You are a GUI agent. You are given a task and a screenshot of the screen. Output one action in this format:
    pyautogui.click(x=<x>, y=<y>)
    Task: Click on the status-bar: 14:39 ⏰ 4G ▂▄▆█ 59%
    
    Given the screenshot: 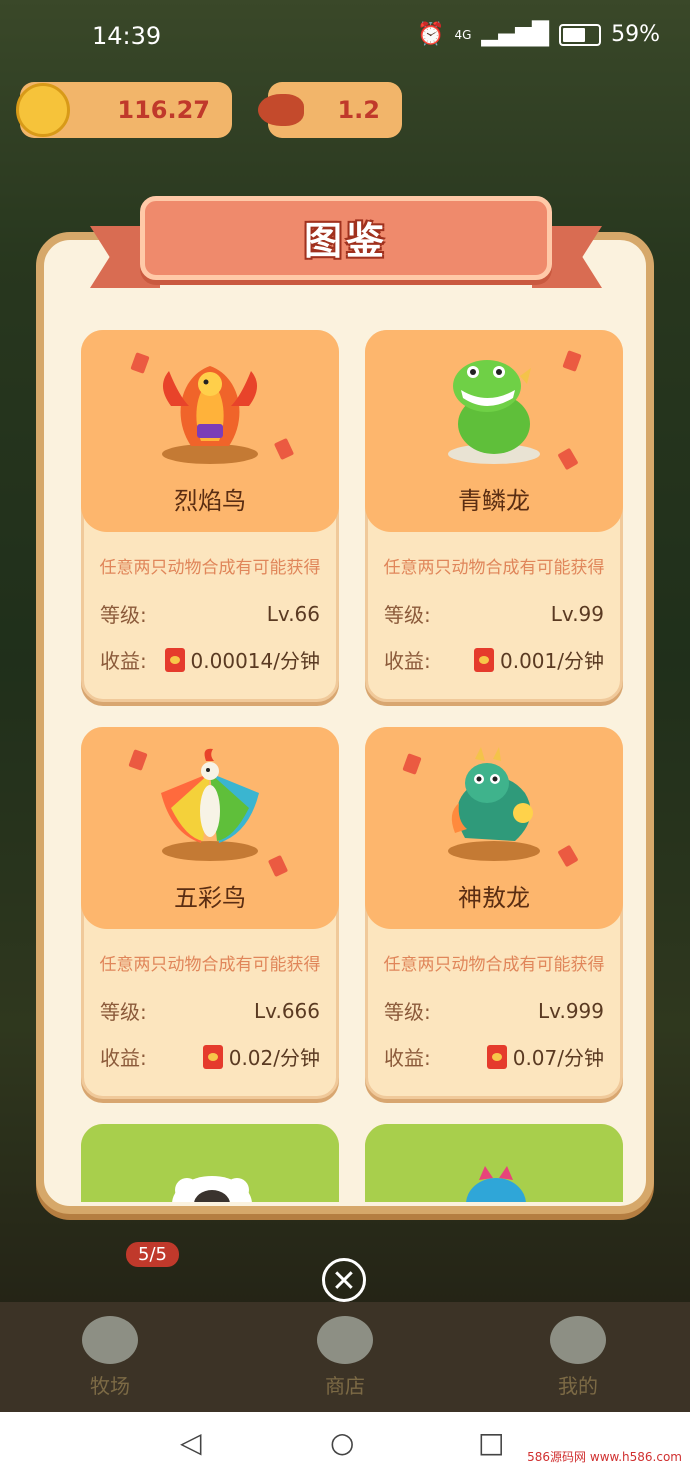 What is the action you would take?
    pyautogui.click(x=345, y=35)
    